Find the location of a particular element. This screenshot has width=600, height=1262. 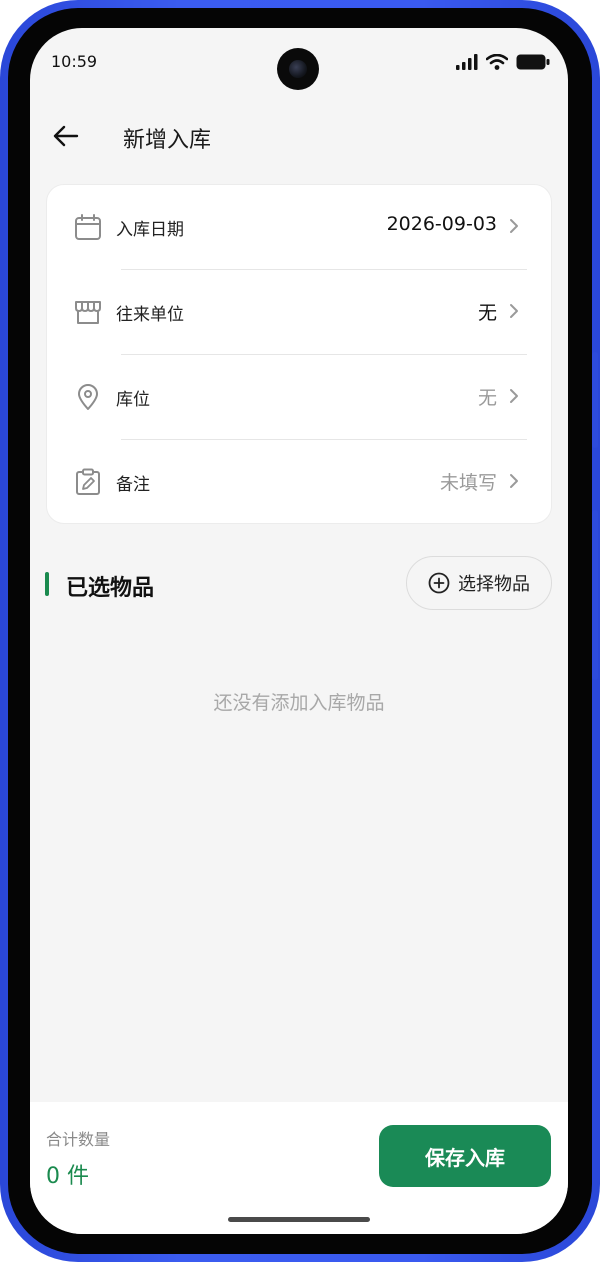

home-indicator is located at coordinates (299, 1219).